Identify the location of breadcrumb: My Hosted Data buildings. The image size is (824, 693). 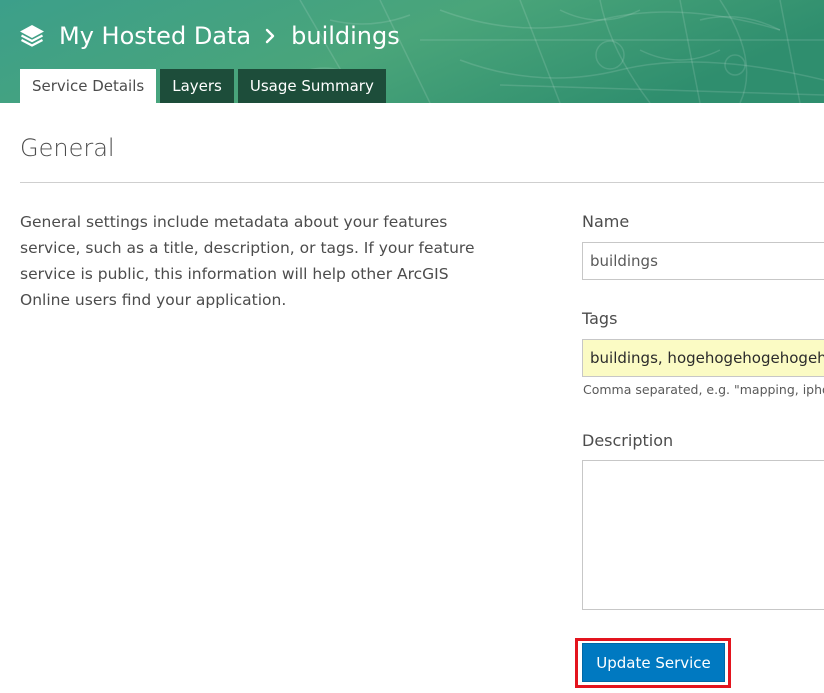
(209, 36).